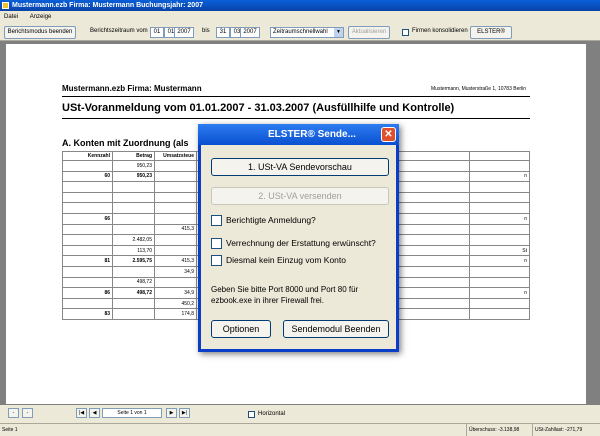  What do you see at coordinates (10, 430) in the screenshot?
I see `status-page: Seite 1` at bounding box center [10, 430].